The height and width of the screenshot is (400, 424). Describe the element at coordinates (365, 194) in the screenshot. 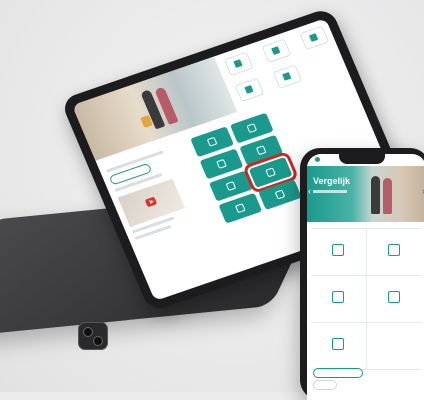

I see `phone-hero-banner: Vergelijk ‹ ›` at that location.